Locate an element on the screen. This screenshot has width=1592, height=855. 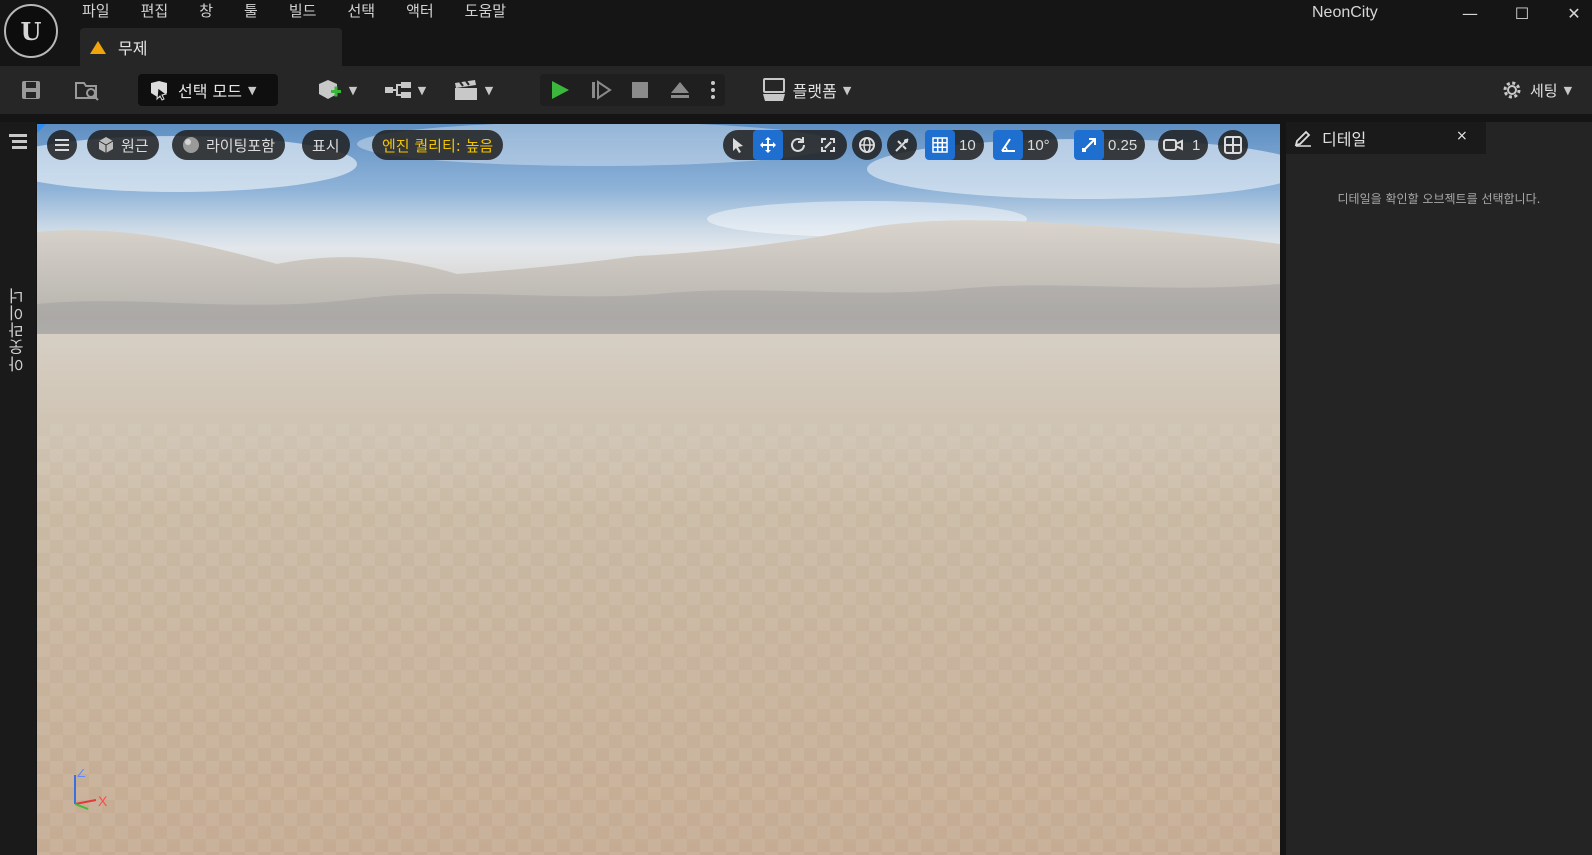
scale-icon is located at coordinates (828, 145).